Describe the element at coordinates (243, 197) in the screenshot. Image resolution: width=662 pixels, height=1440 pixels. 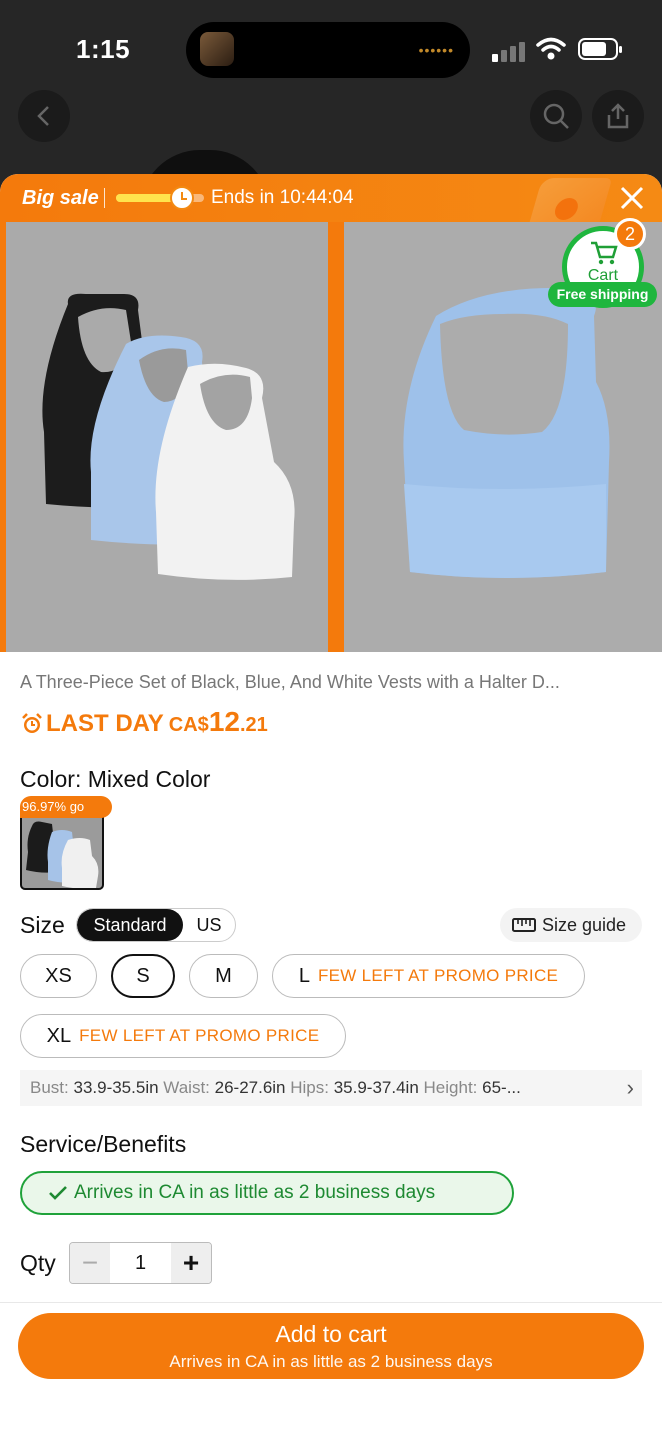
I see `ends-label: Ends in` at that location.